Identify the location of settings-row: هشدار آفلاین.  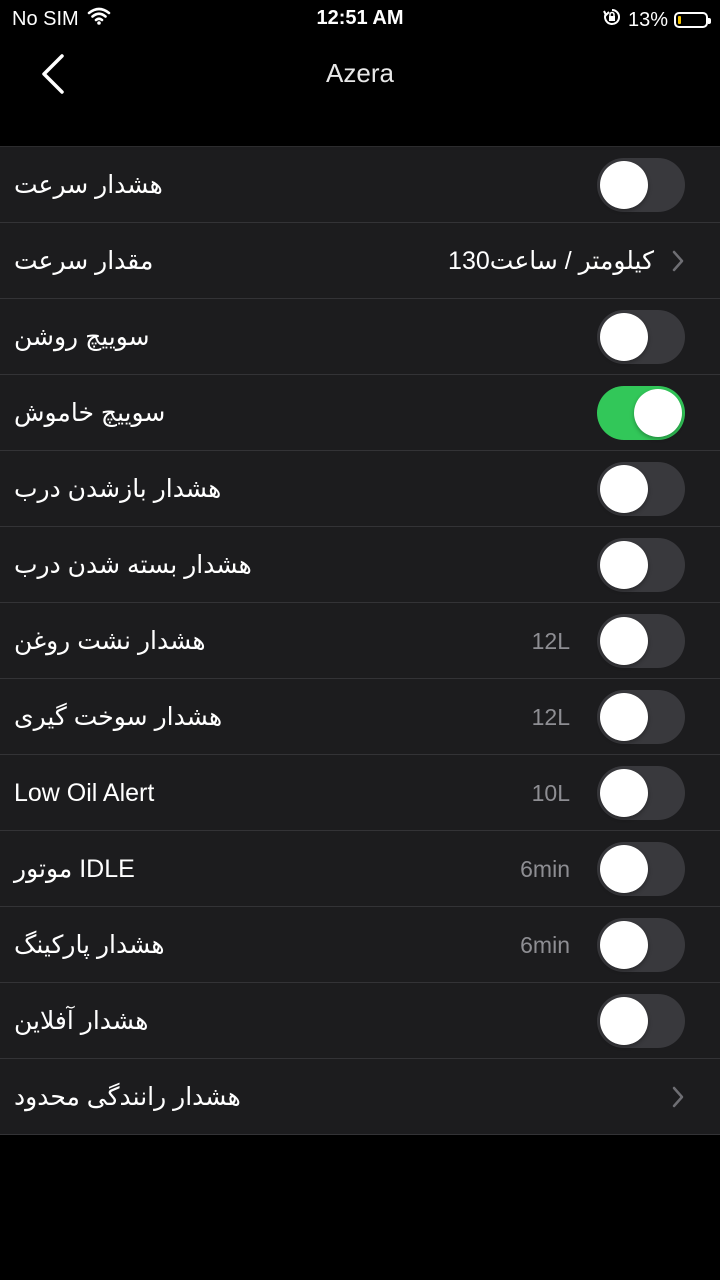
(360, 1021).